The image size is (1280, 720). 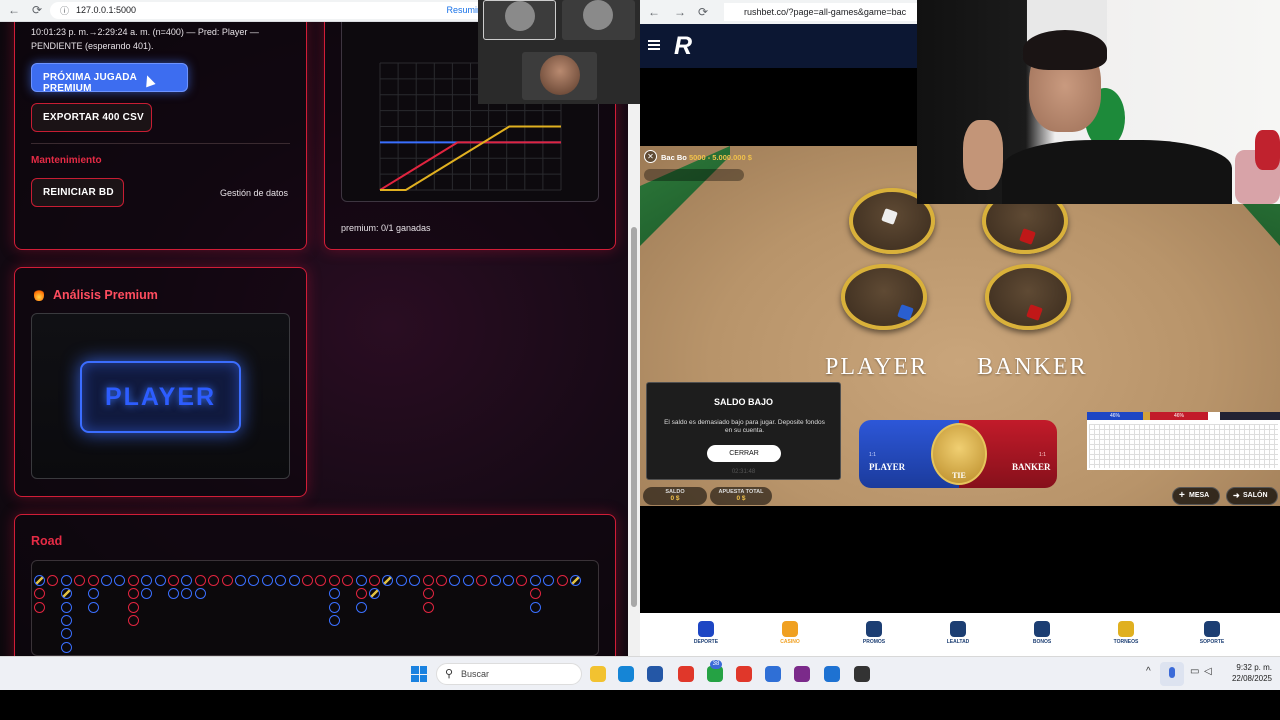 What do you see at coordinates (1247, 673) in the screenshot?
I see `clock: 9:32 p. m. 22/08/2025` at bounding box center [1247, 673].